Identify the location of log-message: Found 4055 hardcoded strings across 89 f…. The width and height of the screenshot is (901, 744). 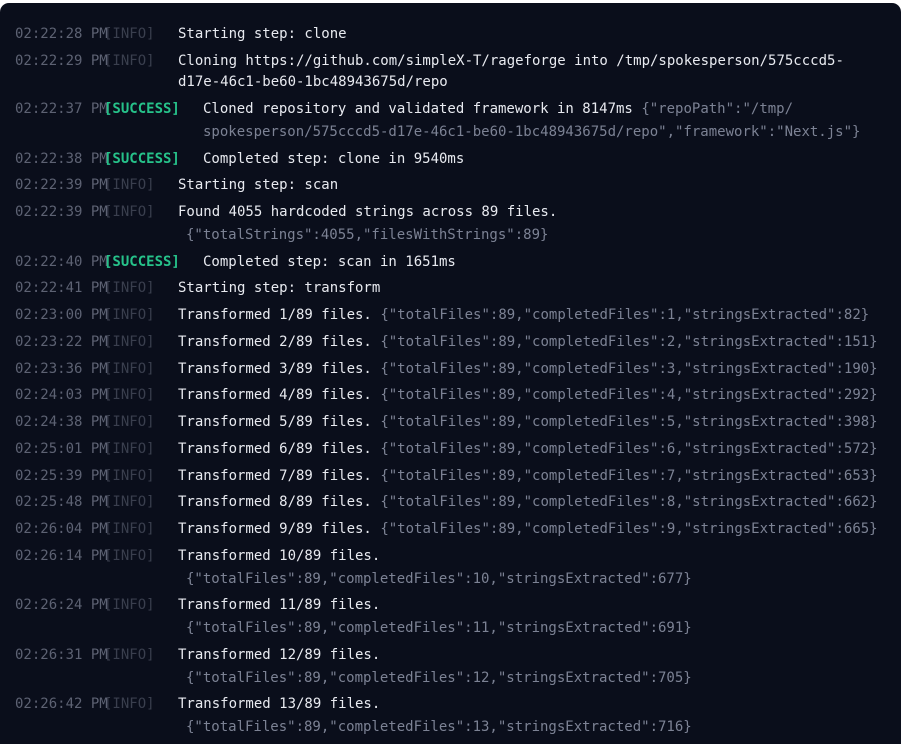
(368, 212).